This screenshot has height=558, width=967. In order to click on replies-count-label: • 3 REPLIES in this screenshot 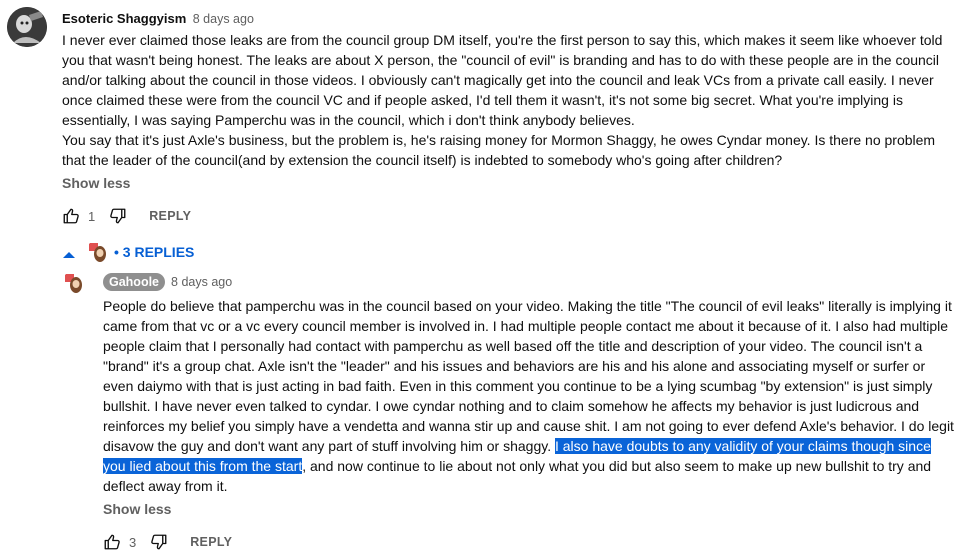, I will do `click(154, 252)`.